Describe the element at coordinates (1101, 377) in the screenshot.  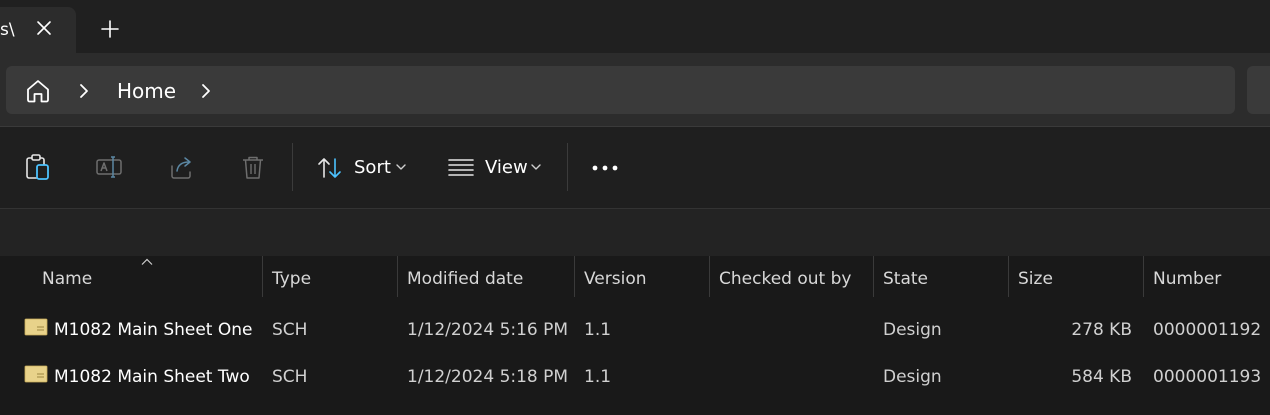
I see `file-size: 584 KB` at that location.